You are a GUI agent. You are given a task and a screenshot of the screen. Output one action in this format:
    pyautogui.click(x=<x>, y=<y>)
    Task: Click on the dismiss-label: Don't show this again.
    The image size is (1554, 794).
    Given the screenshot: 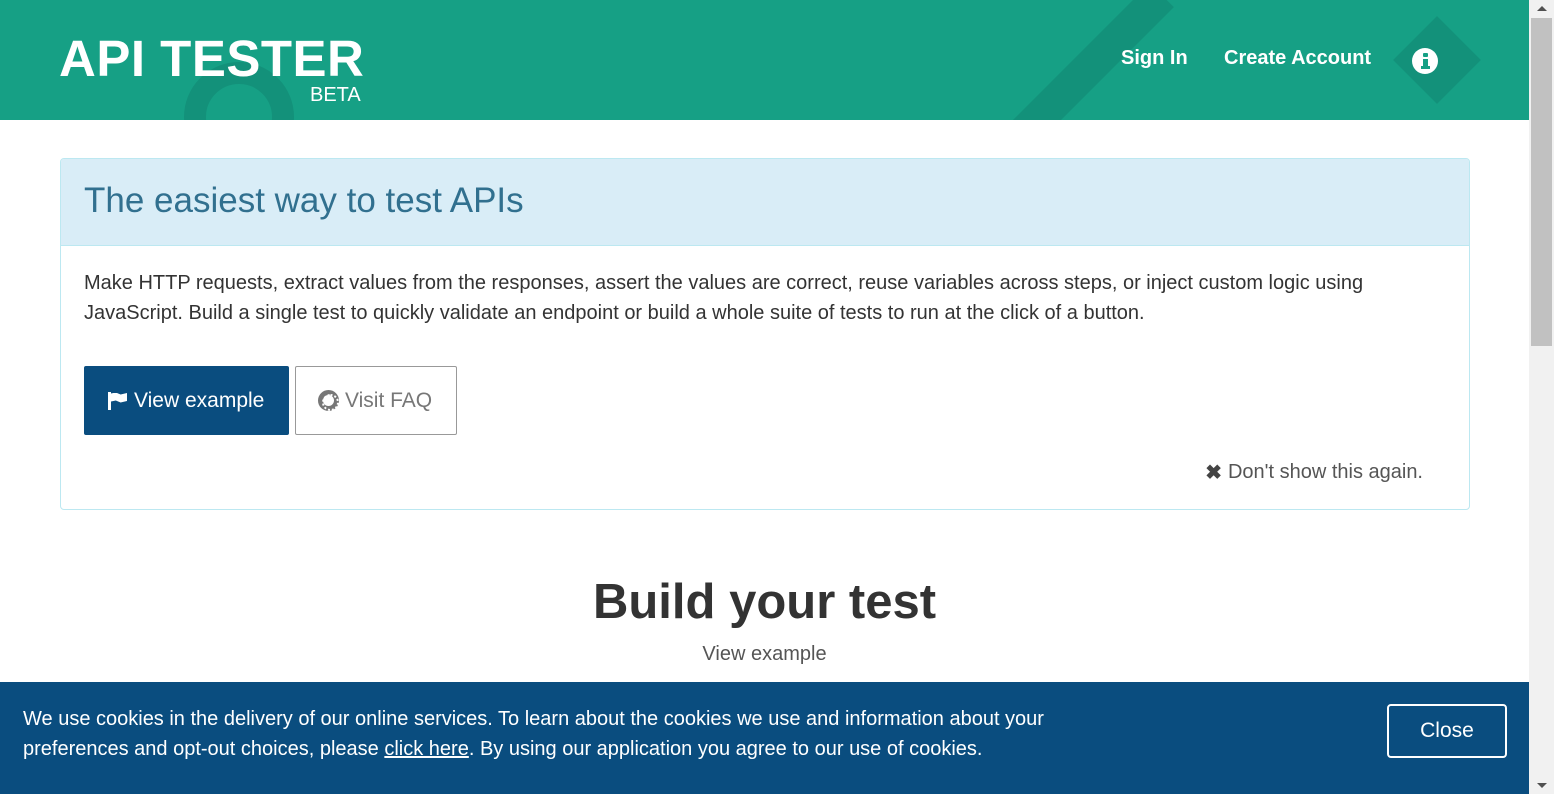 What is the action you would take?
    pyautogui.click(x=1325, y=472)
    